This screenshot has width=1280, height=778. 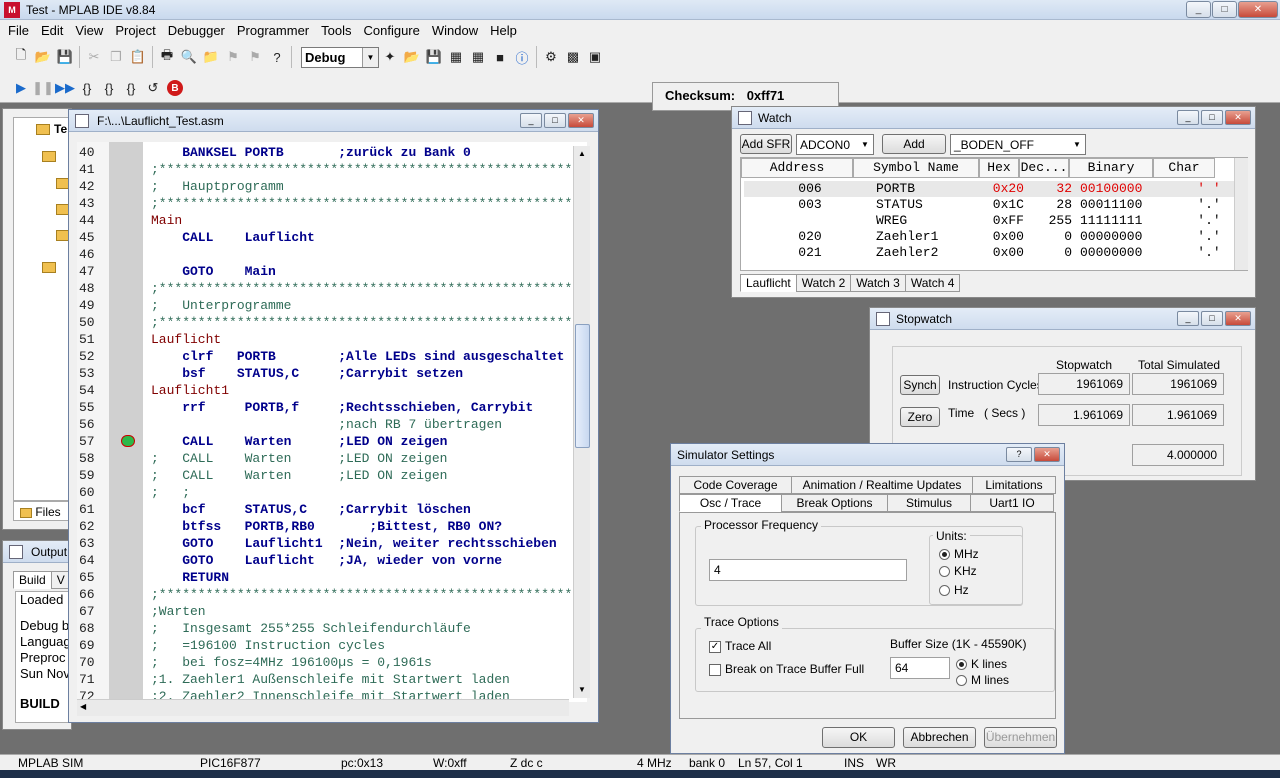 What do you see at coordinates (595, 57) in the screenshot?
I see `memory-icon: ▣` at bounding box center [595, 57].